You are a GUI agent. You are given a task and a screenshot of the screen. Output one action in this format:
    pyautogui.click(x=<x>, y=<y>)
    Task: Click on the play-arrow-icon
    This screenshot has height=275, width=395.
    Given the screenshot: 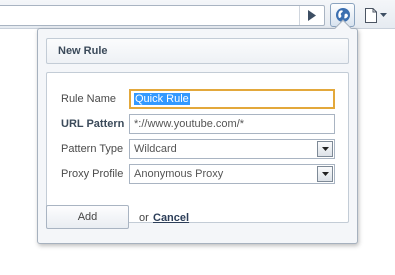 What is the action you would take?
    pyautogui.click(x=312, y=15)
    